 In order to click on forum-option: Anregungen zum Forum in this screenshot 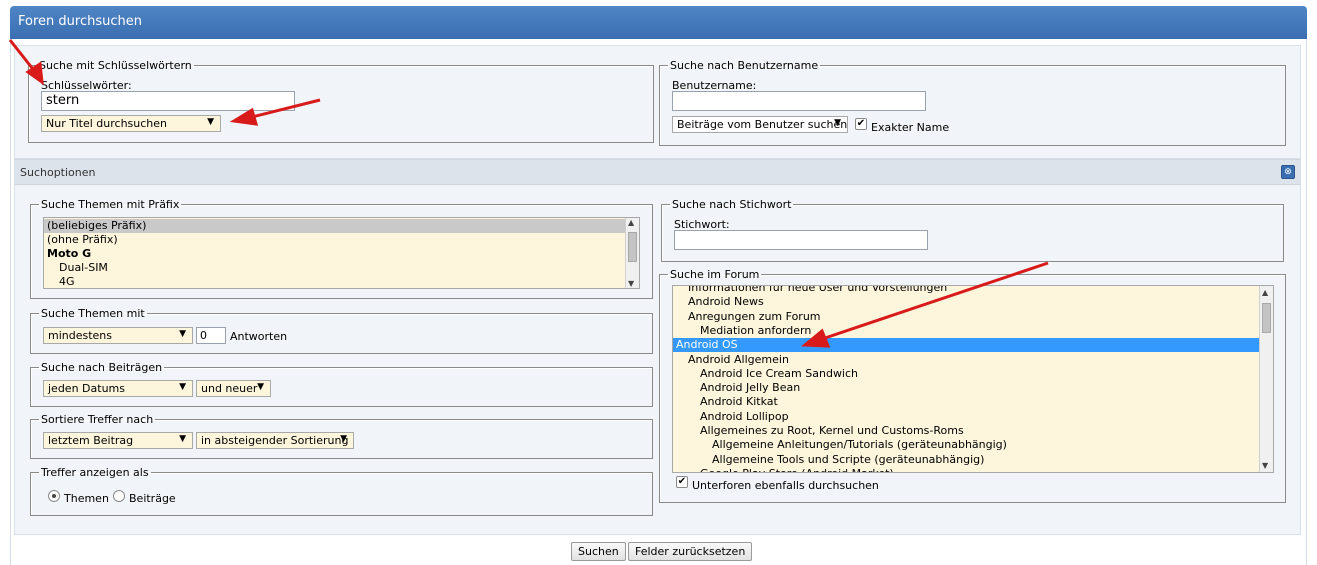, I will do `click(966, 317)`.